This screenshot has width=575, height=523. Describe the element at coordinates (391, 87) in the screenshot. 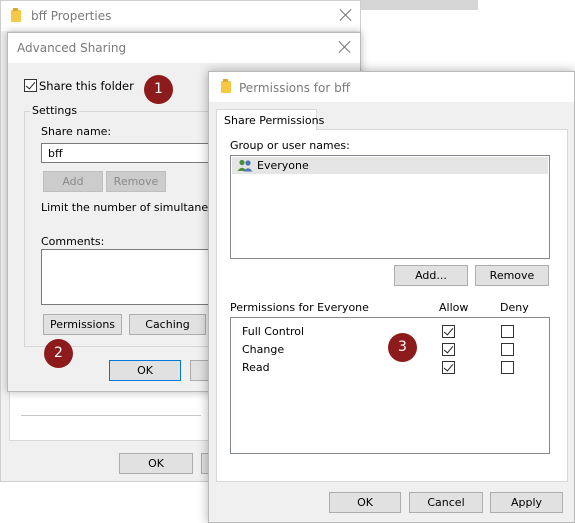

I see `permissions-titlebar: Permissions for bff` at that location.